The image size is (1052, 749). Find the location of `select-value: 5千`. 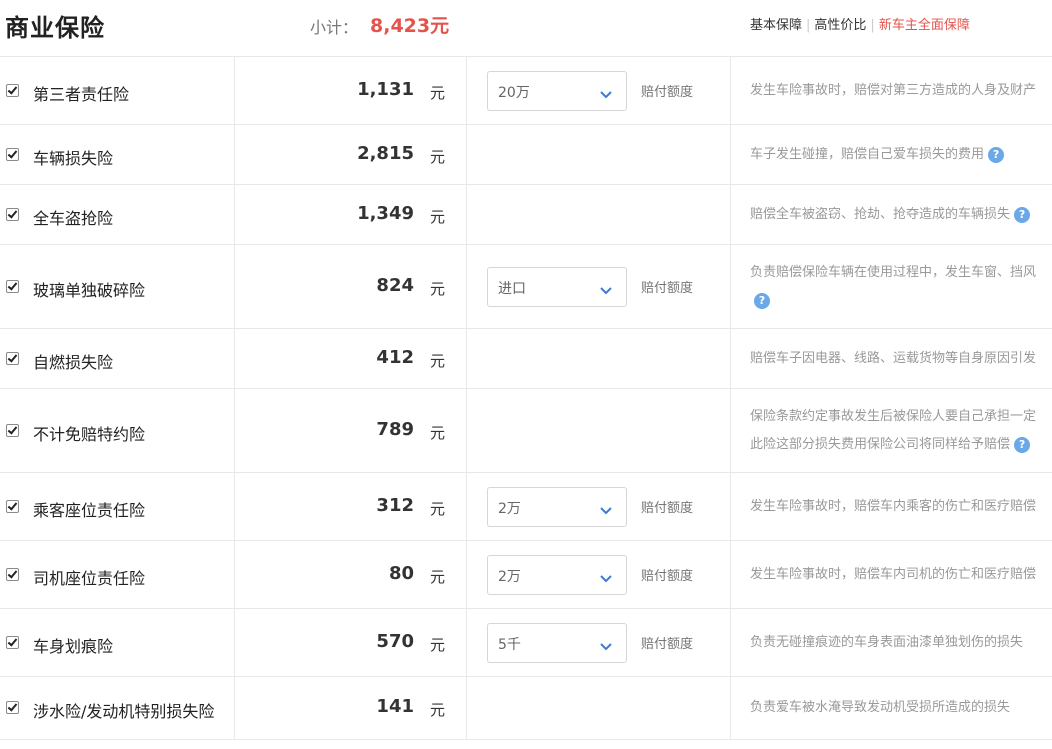

select-value: 5千 is located at coordinates (509, 645).